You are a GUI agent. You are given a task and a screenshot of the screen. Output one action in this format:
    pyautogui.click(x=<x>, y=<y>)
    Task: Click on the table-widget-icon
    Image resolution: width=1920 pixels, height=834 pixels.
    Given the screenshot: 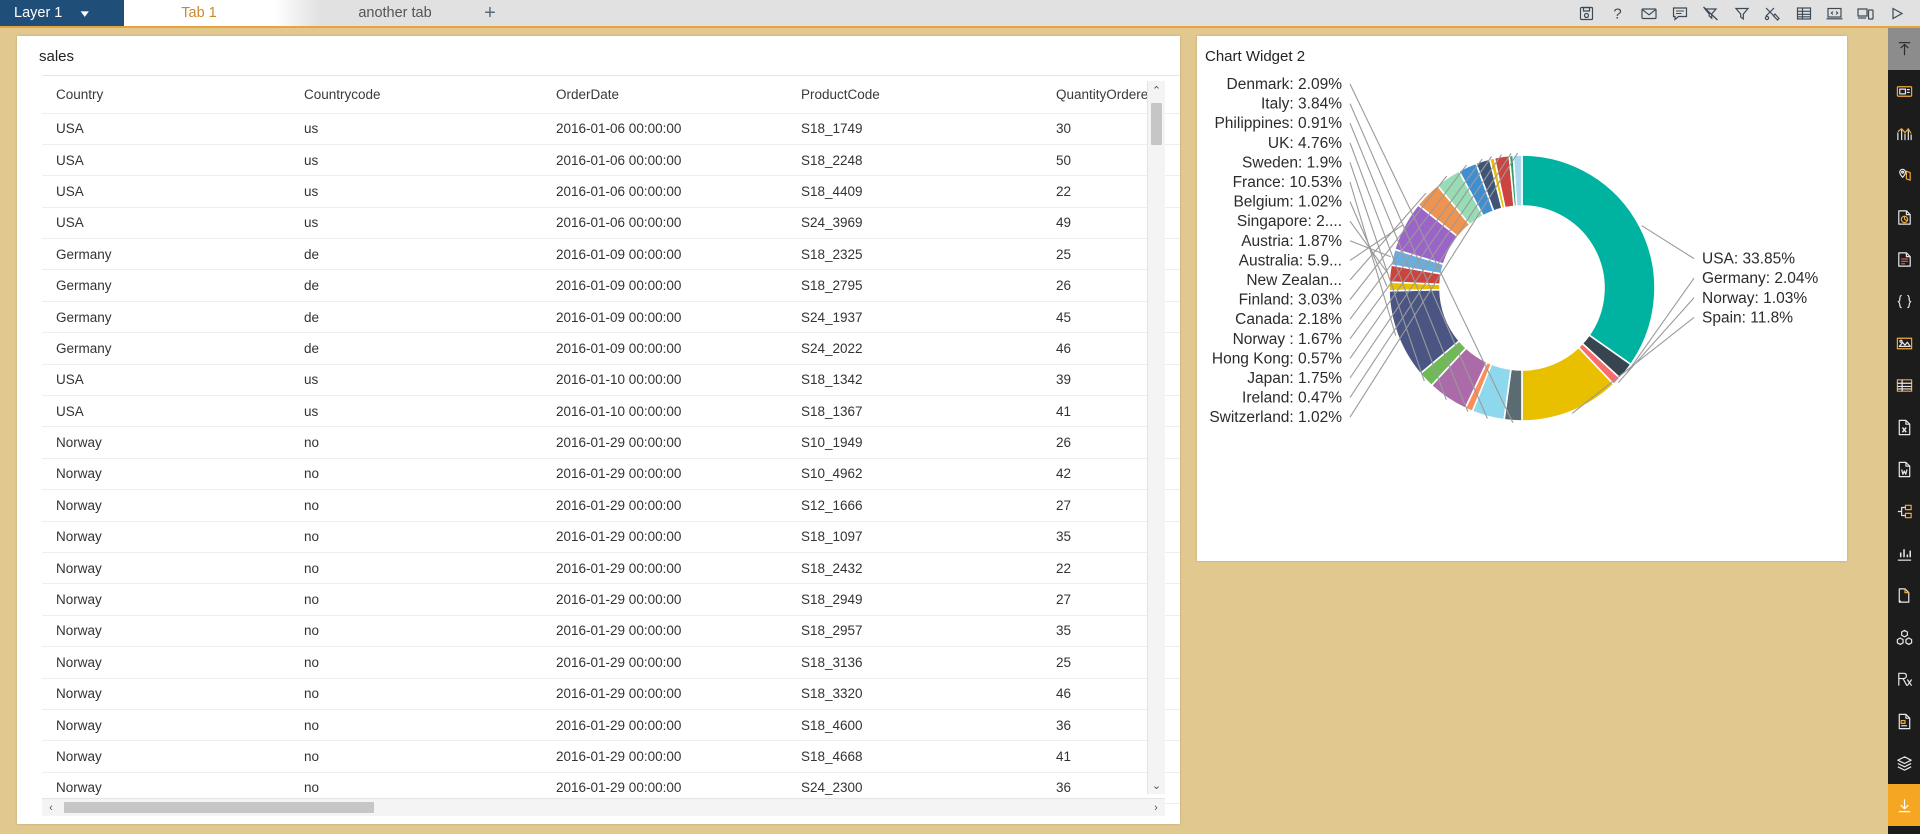 What is the action you would take?
    pyautogui.click(x=1904, y=385)
    